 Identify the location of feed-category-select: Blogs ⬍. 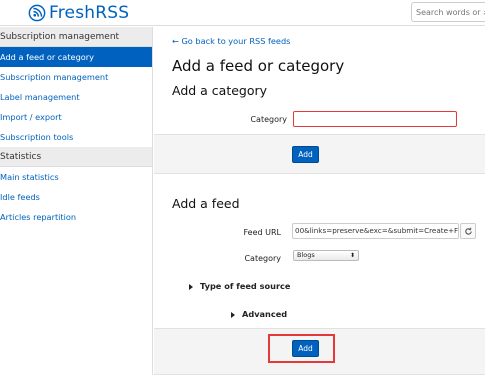
(326, 255).